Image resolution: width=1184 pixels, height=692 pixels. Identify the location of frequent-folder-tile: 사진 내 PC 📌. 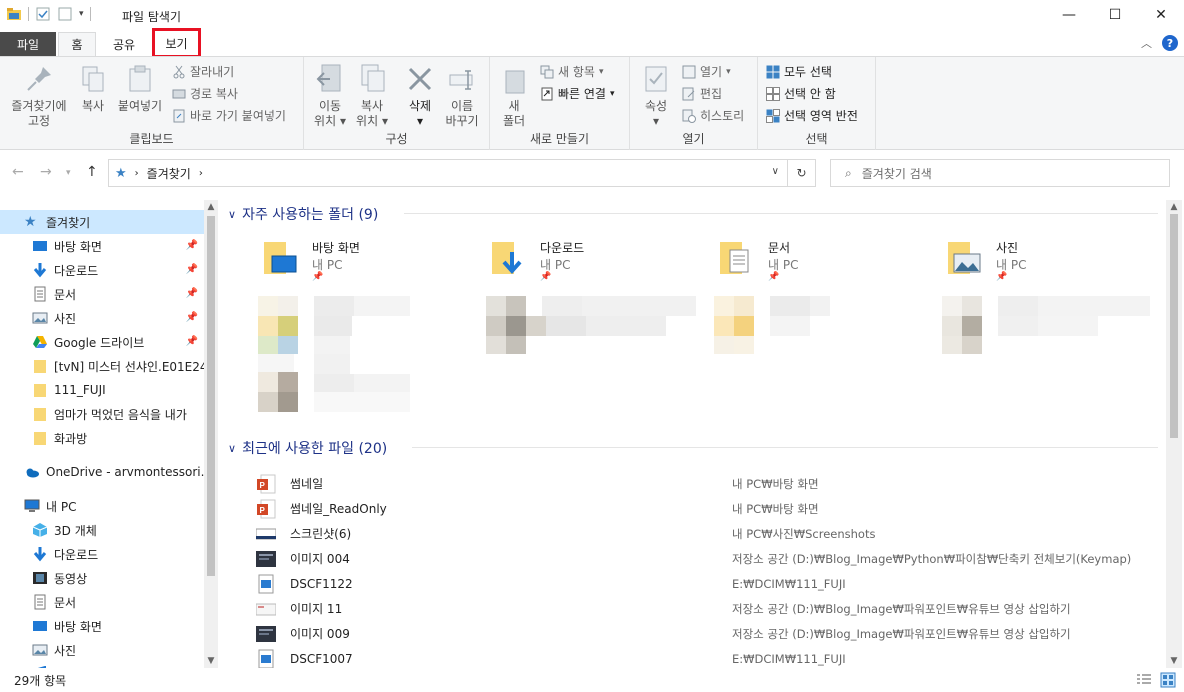
(1052, 260).